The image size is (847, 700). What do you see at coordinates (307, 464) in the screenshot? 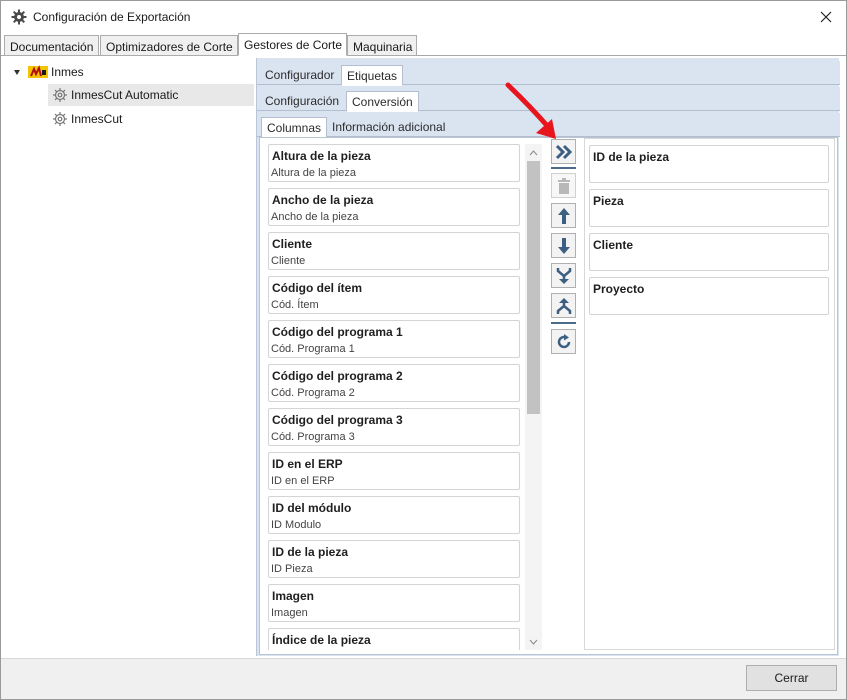
I see `column-name: ID en el ERP` at bounding box center [307, 464].